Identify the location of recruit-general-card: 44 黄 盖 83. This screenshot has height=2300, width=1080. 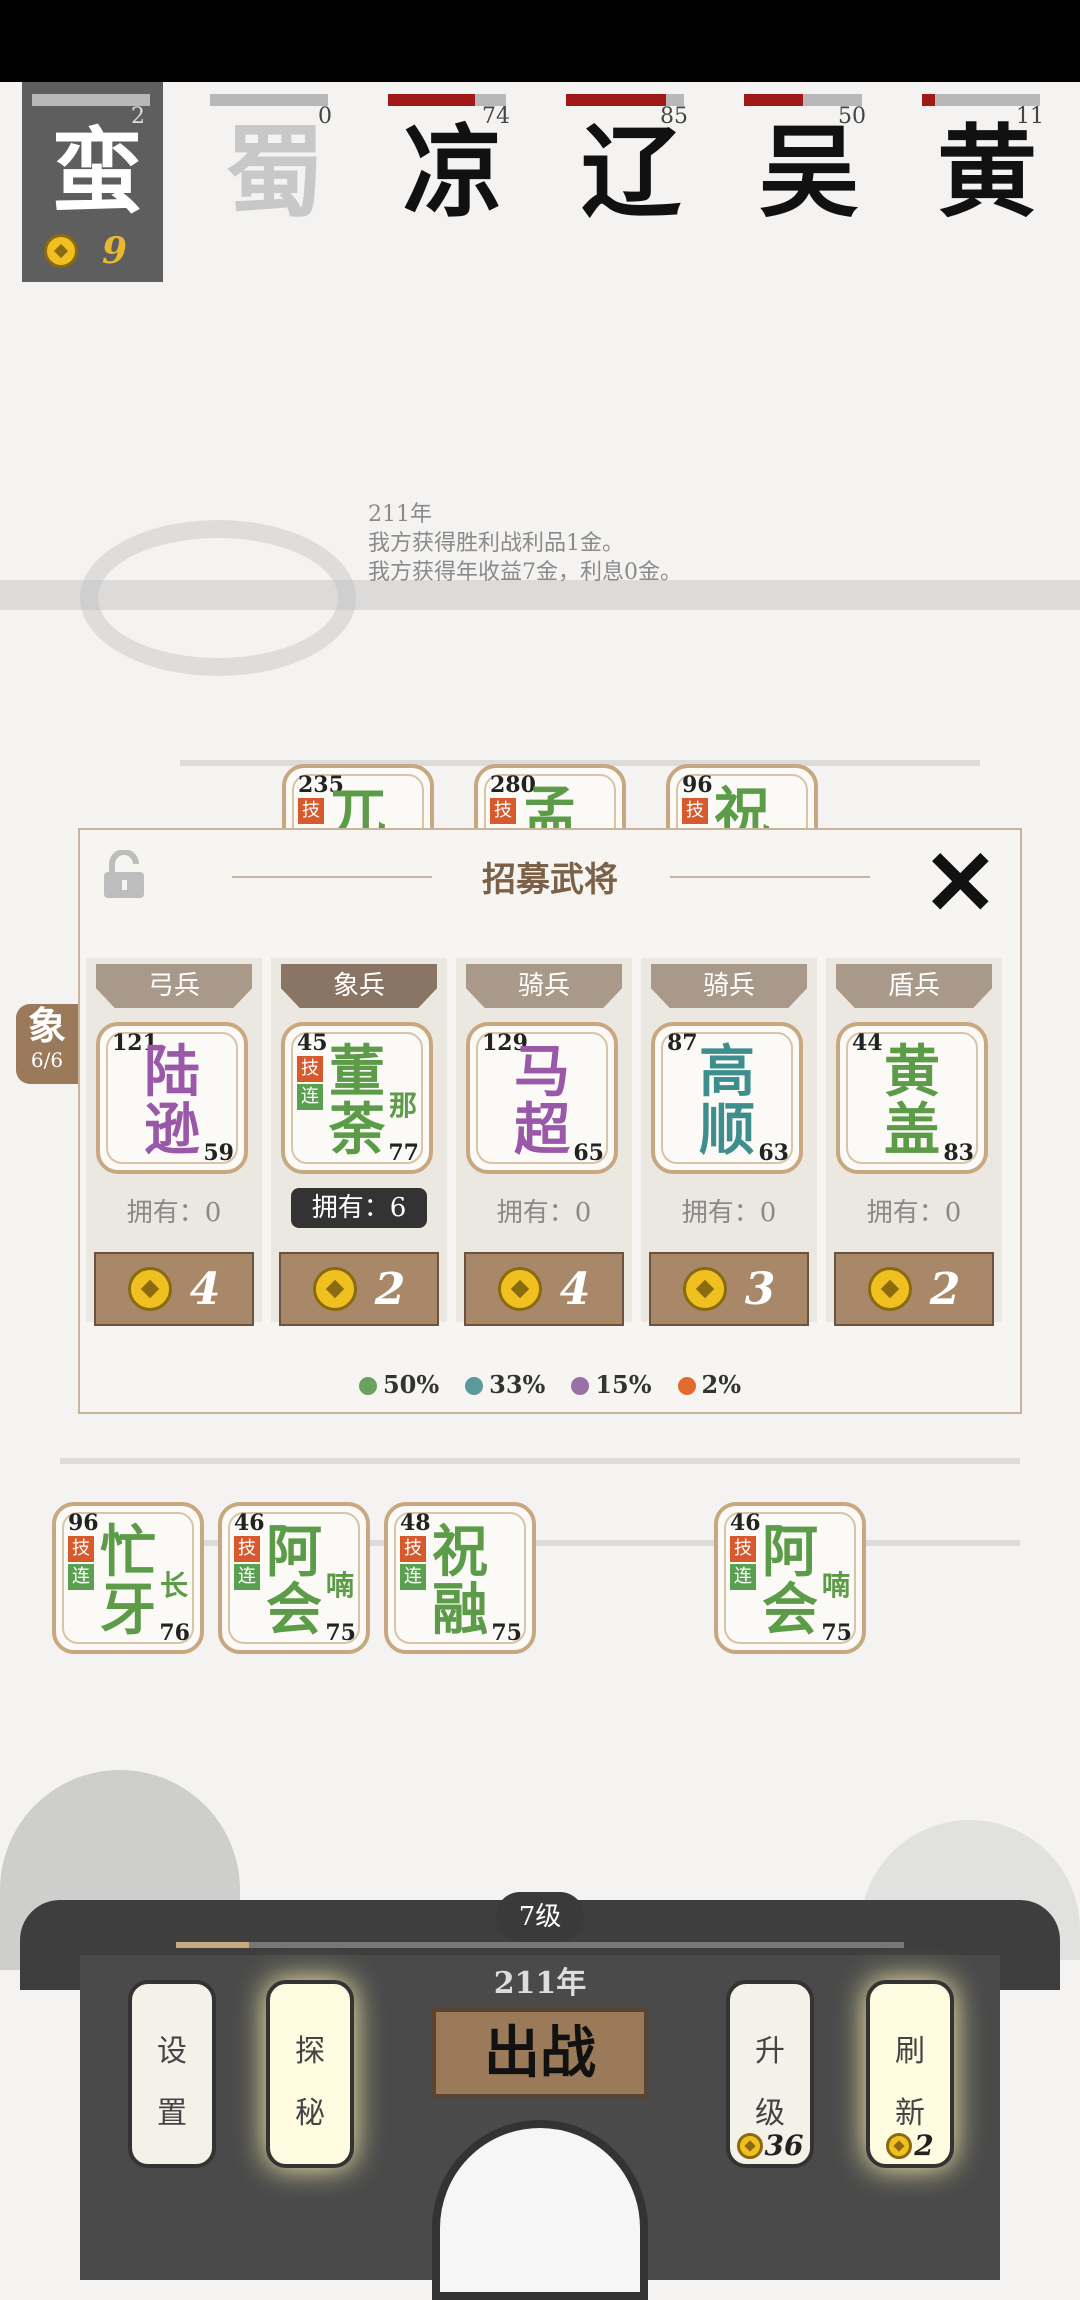
(912, 1098).